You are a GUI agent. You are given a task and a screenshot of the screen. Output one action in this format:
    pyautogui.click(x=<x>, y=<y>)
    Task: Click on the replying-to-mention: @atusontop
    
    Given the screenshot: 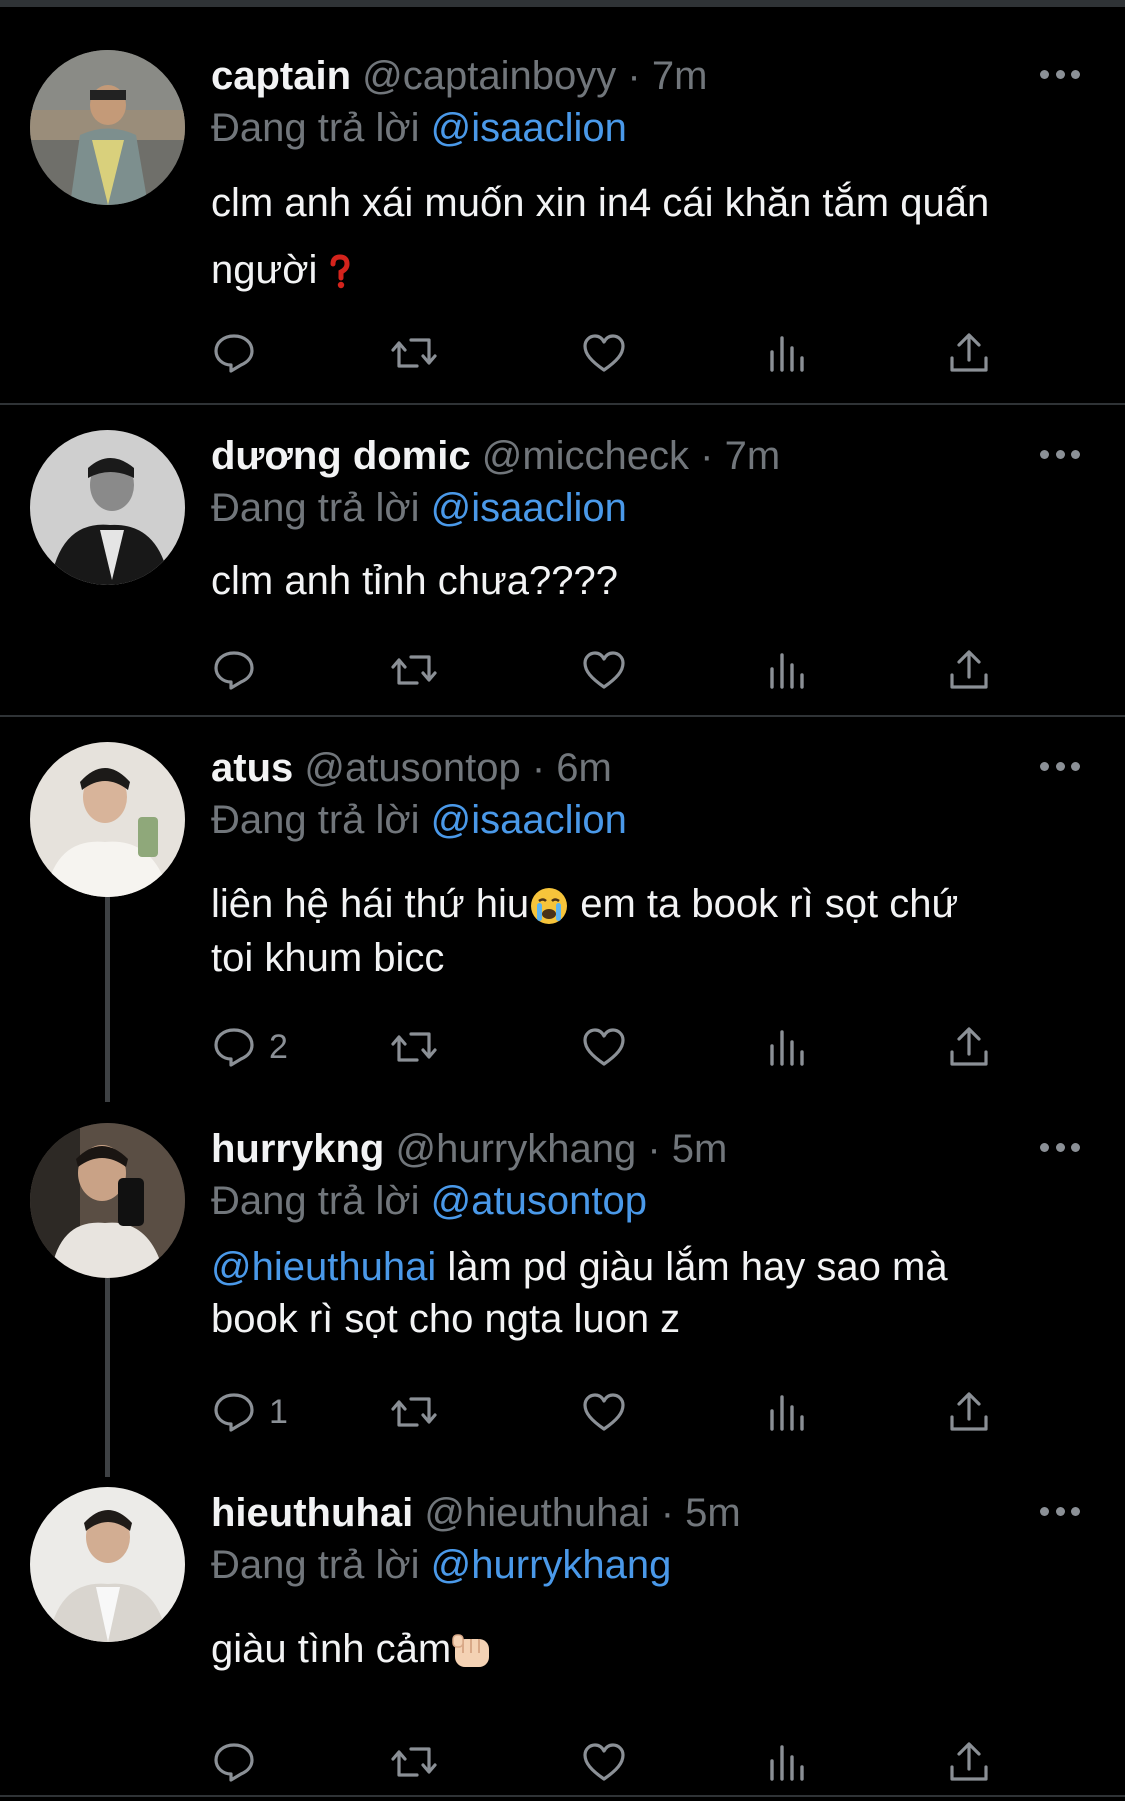 What is the action you would take?
    pyautogui.click(x=539, y=1201)
    